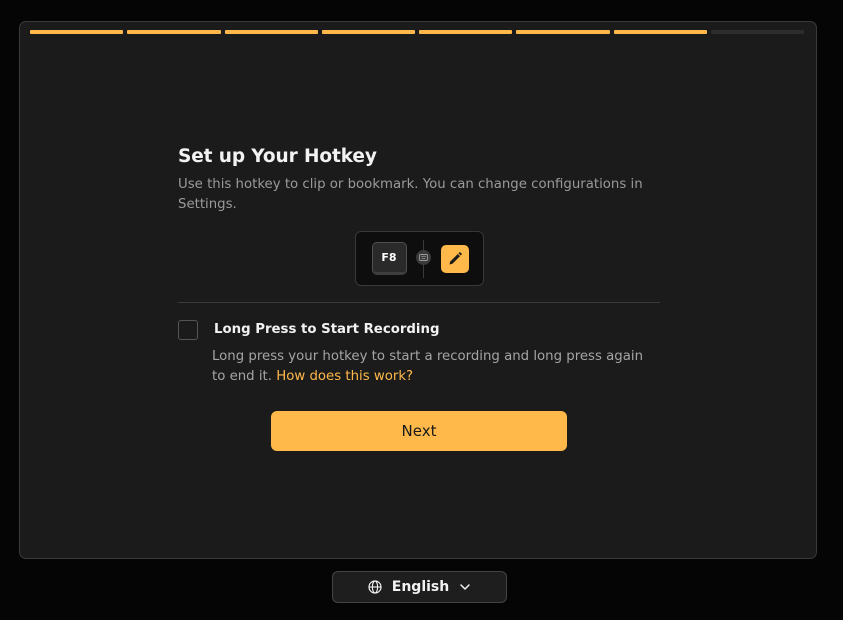 This screenshot has width=843, height=620. I want to click on hotkey-key: F8, so click(389, 258).